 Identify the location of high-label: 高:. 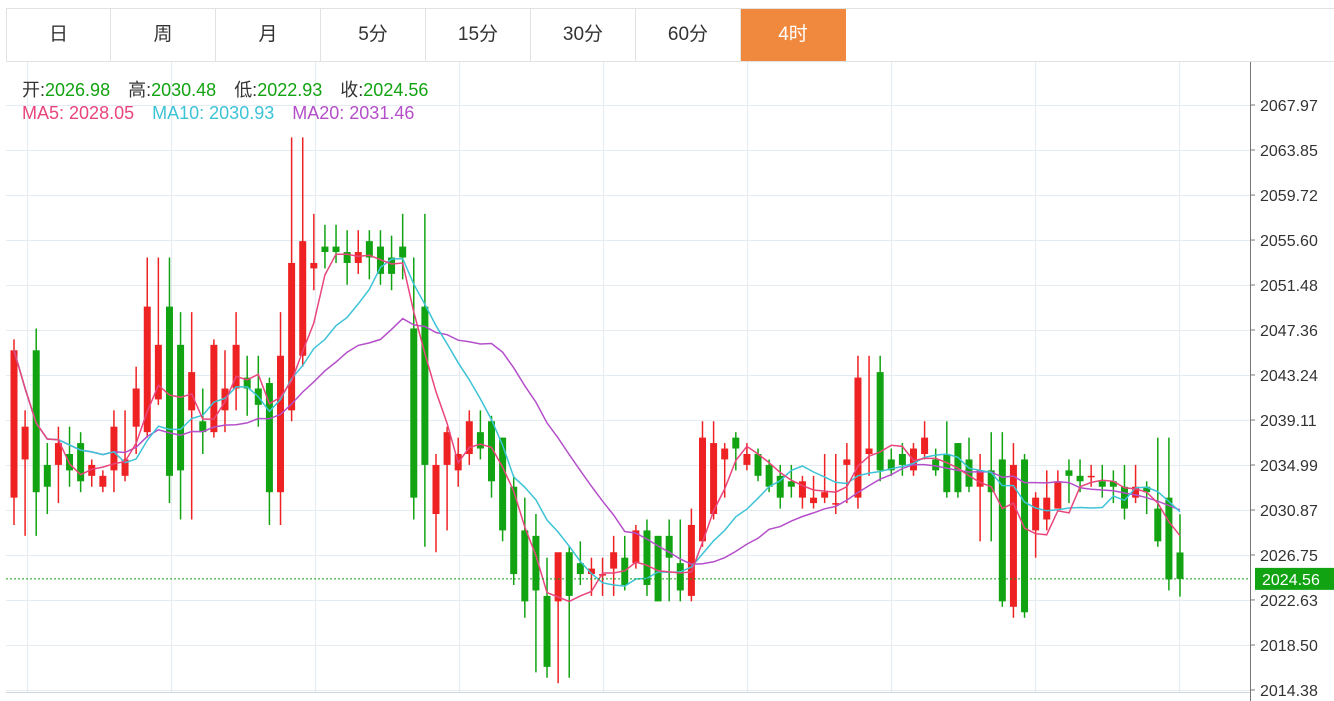
(140, 90).